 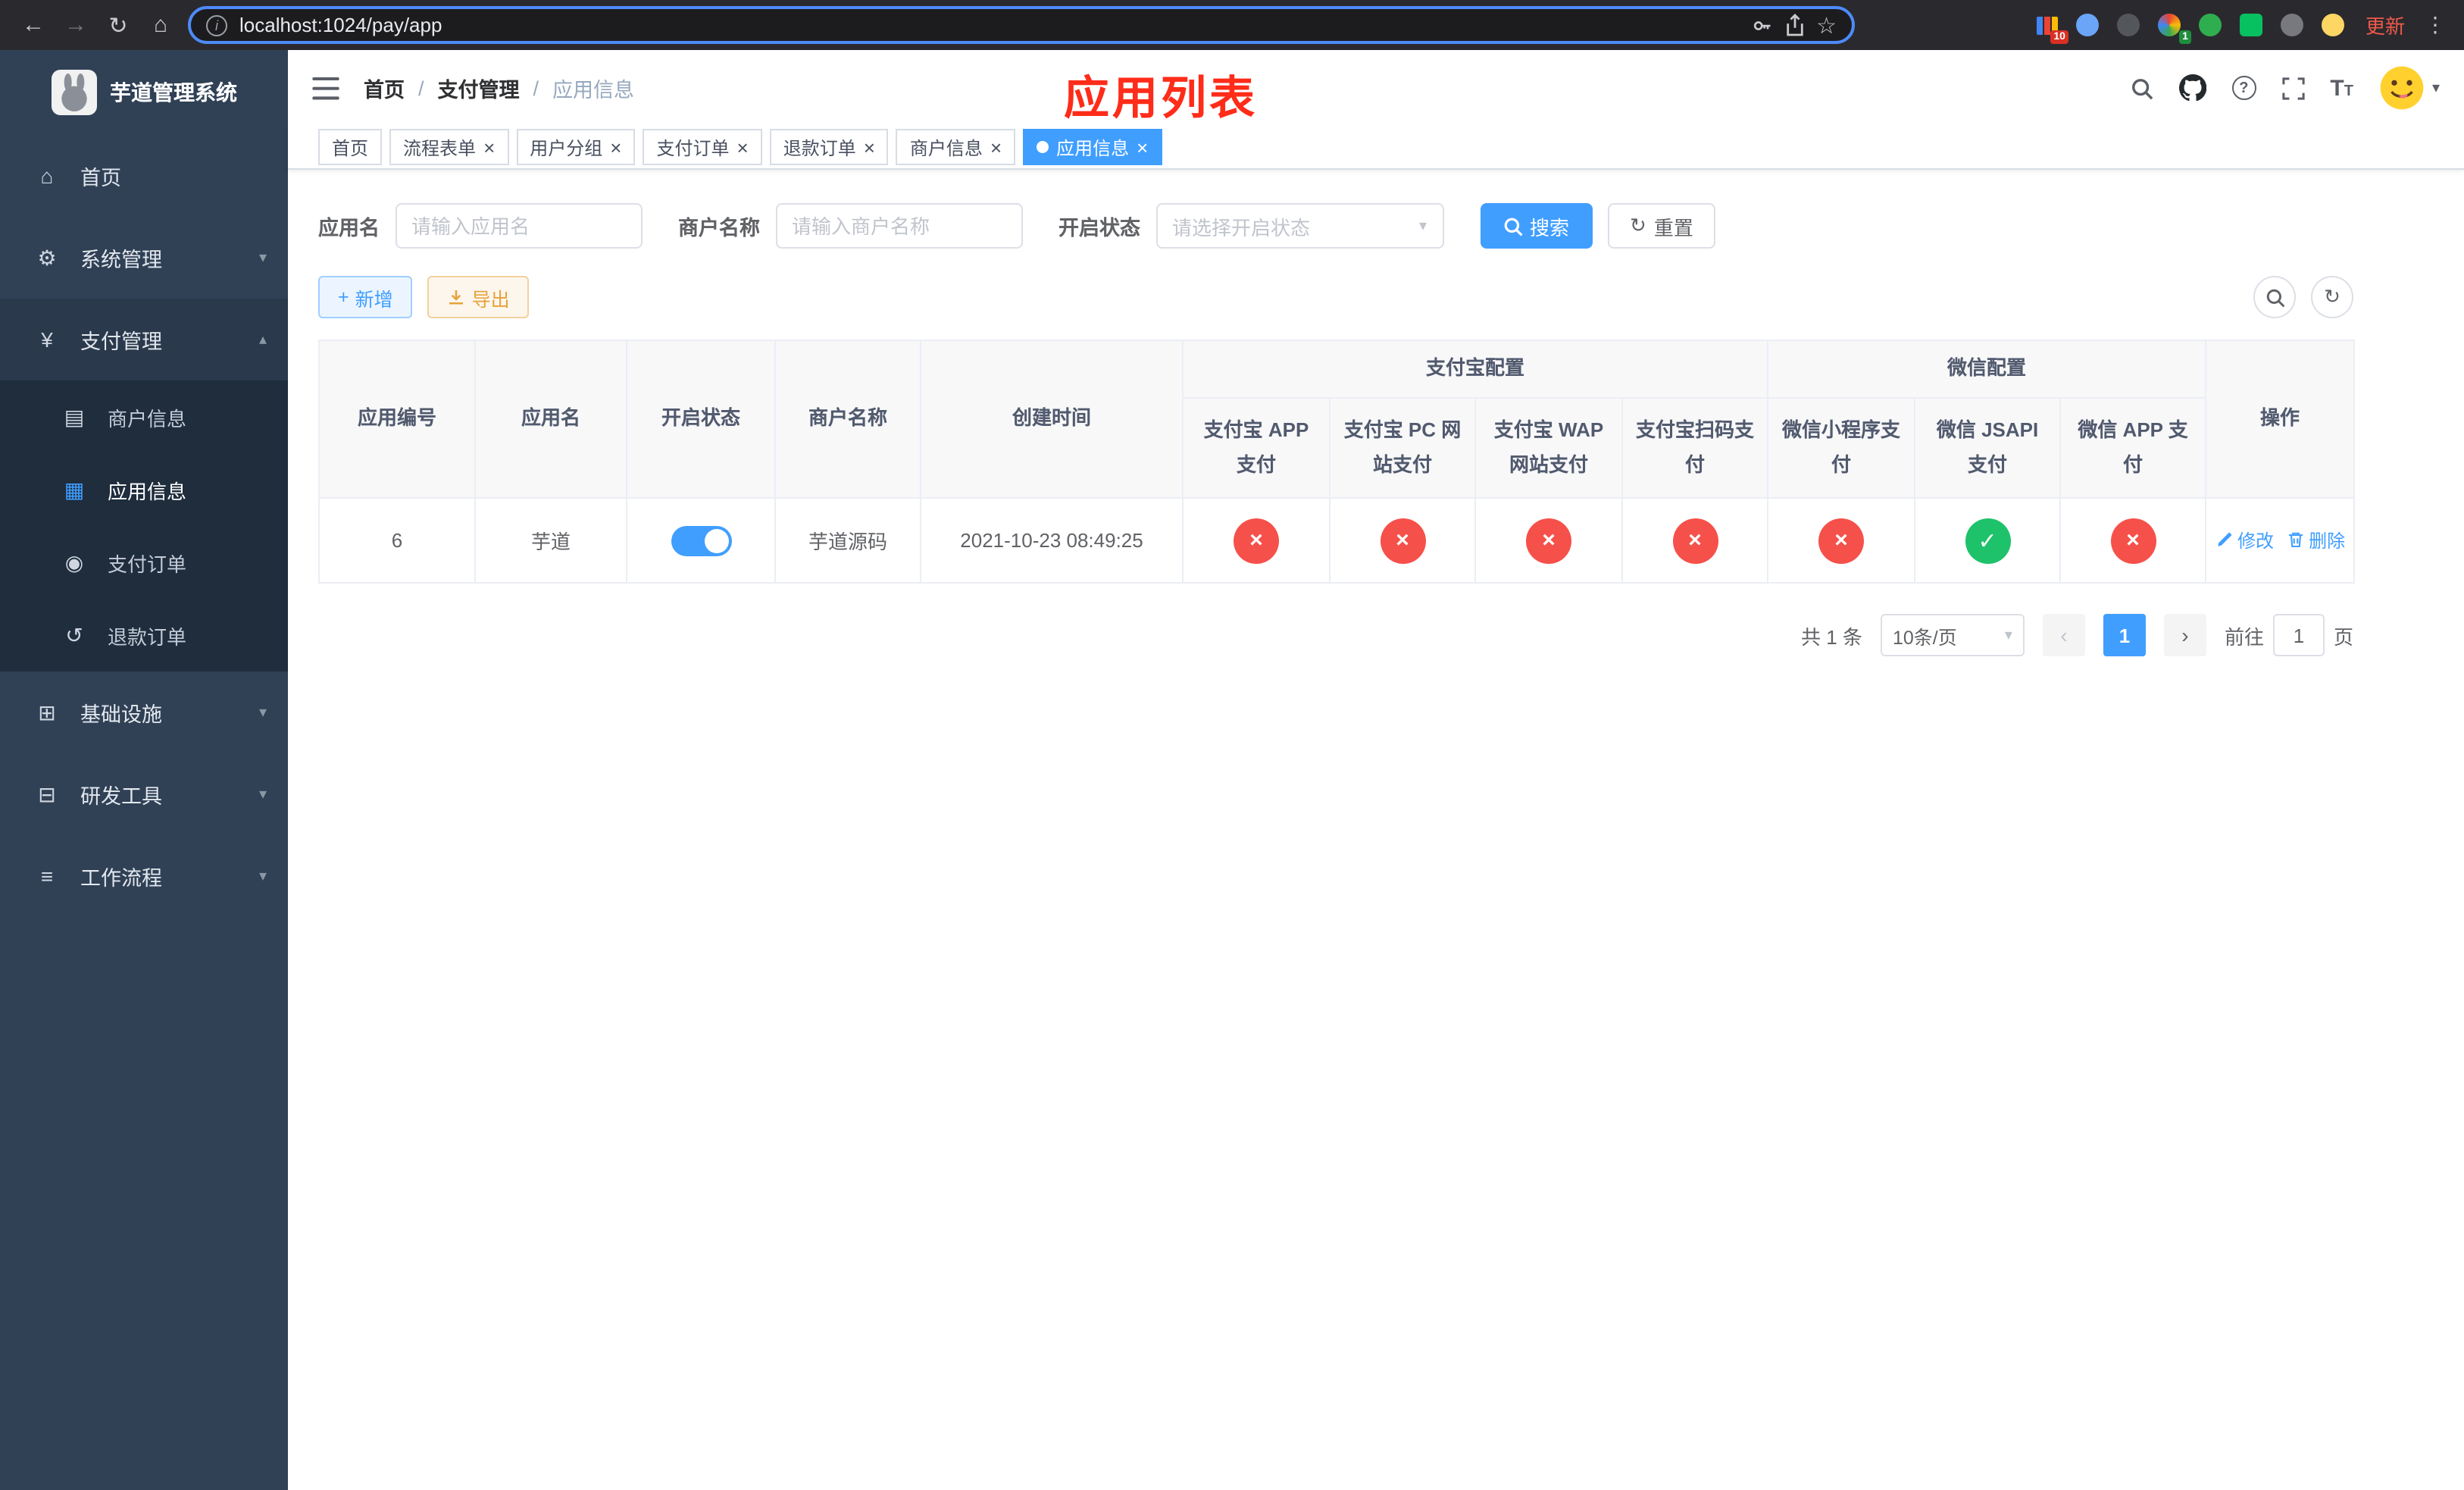 What do you see at coordinates (1952, 635) in the screenshot?
I see `page-size-select: 10条/页 ▾` at bounding box center [1952, 635].